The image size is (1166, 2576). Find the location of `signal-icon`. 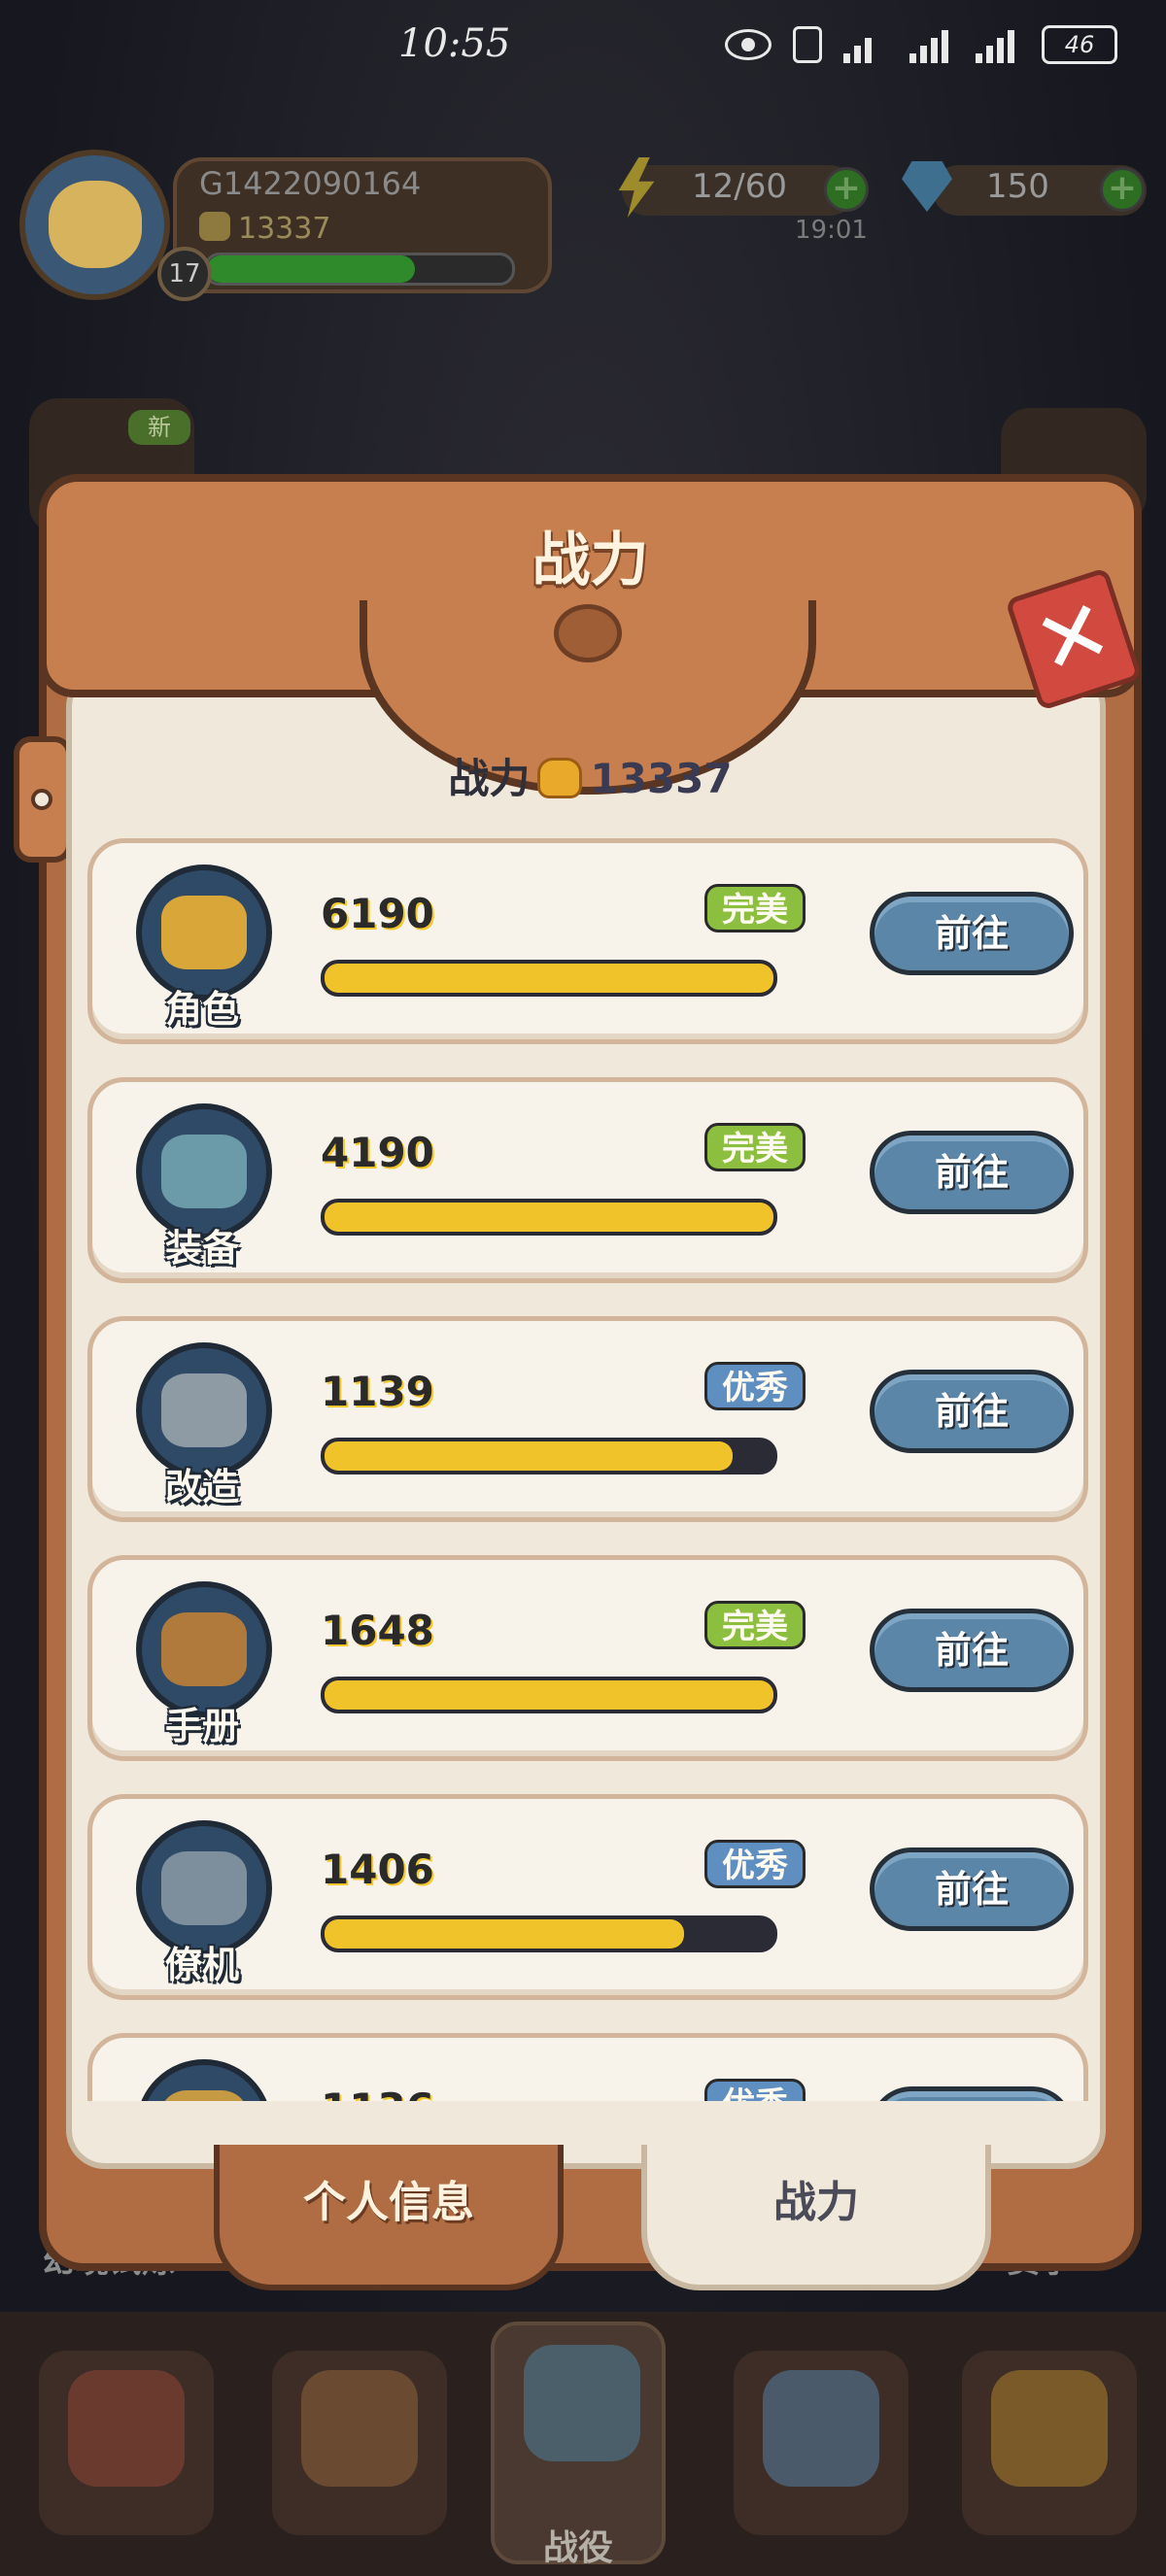

signal-icon is located at coordinates (931, 44).